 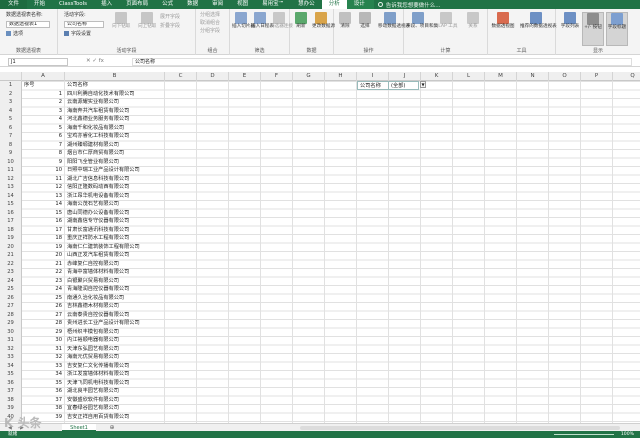 I want to click on tab-review: 审阅, so click(x=217, y=4).